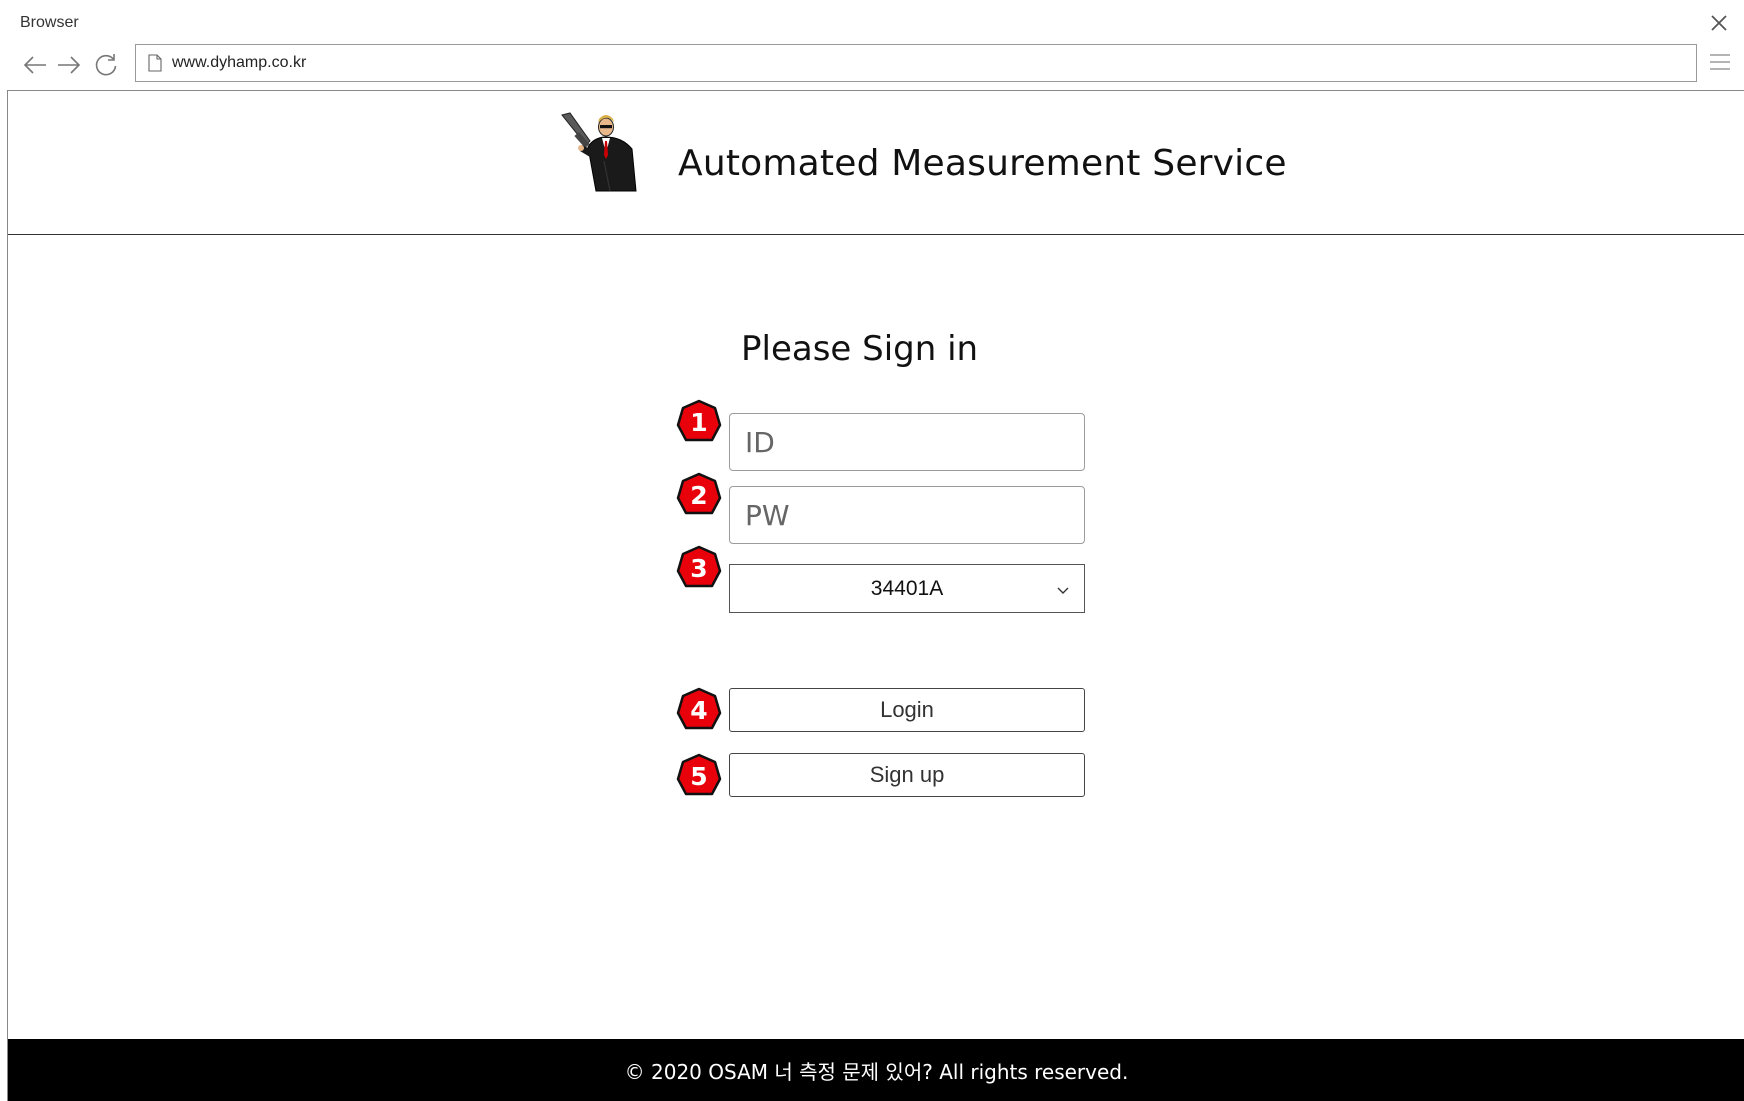 This screenshot has height=1101, width=1744. What do you see at coordinates (699, 776) in the screenshot?
I see `step-marker-5: 5` at bounding box center [699, 776].